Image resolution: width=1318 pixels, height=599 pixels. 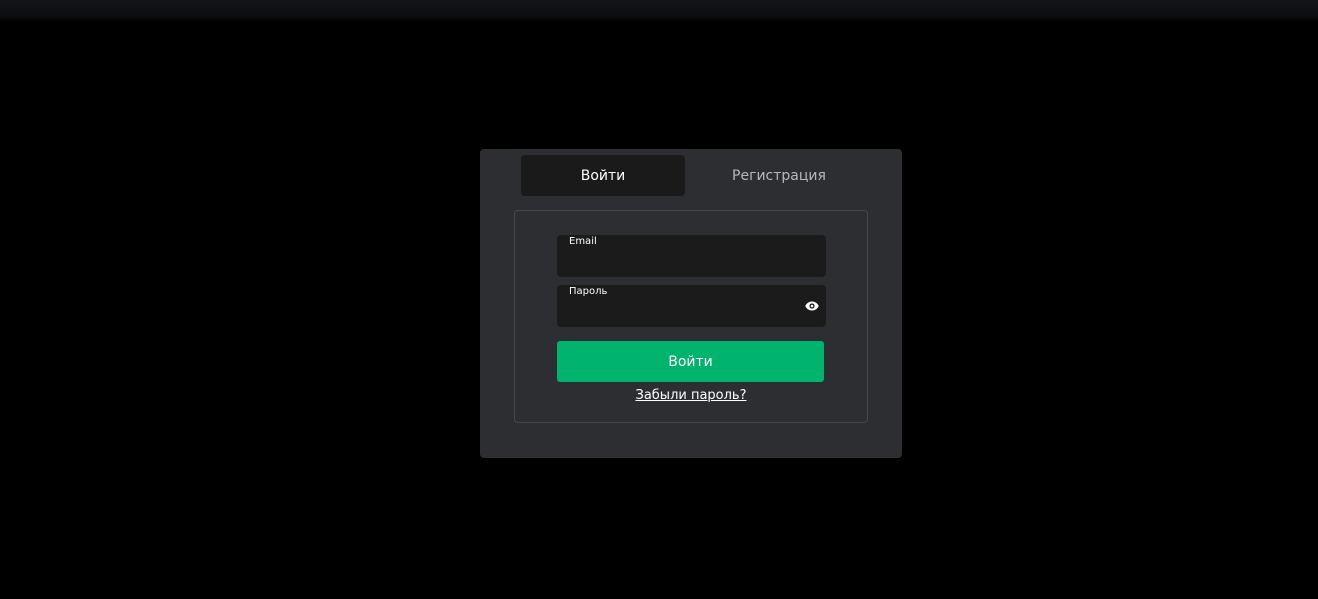 I want to click on login-form: Email Пароль Войти Забыли пароль?, so click(x=691, y=316).